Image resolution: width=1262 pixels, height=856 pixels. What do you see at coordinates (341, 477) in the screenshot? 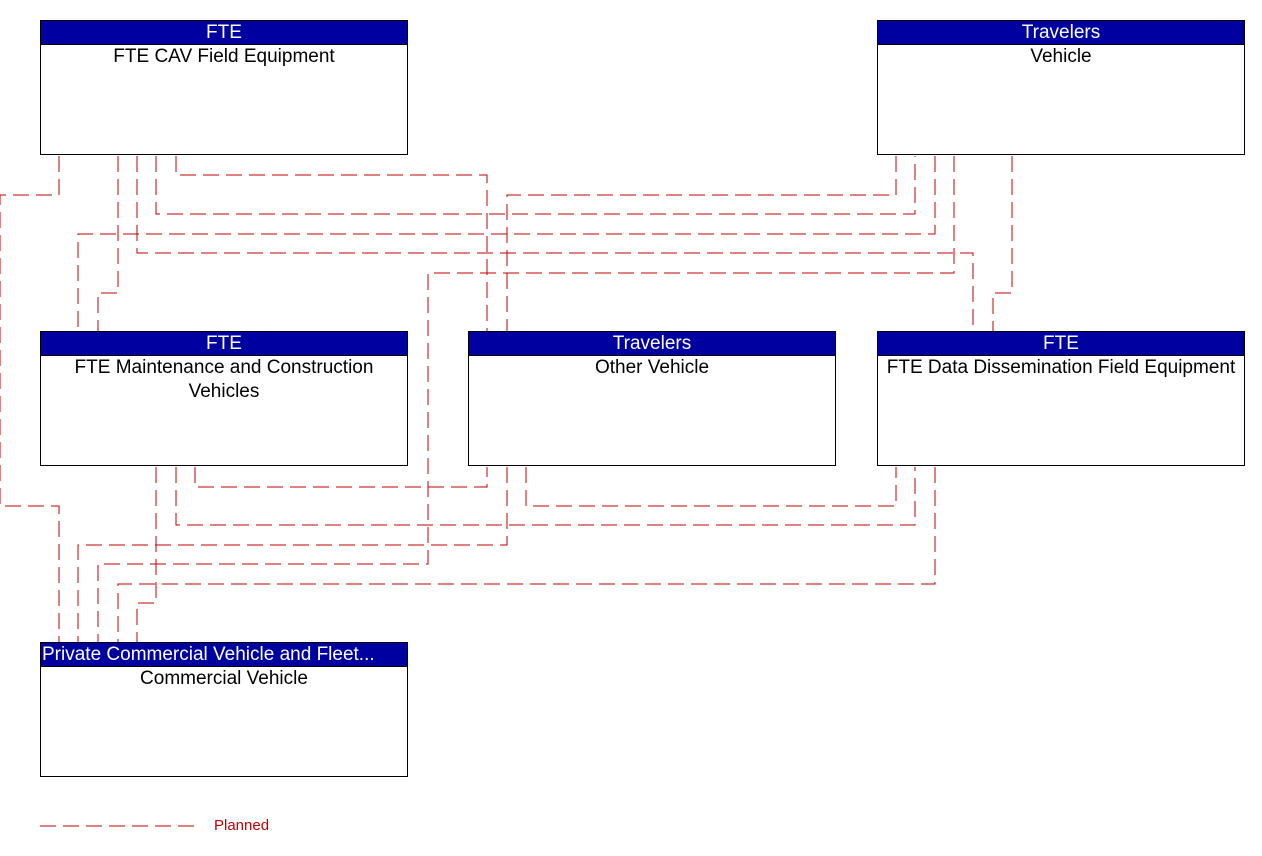
I see `connection-maint-other` at bounding box center [341, 477].